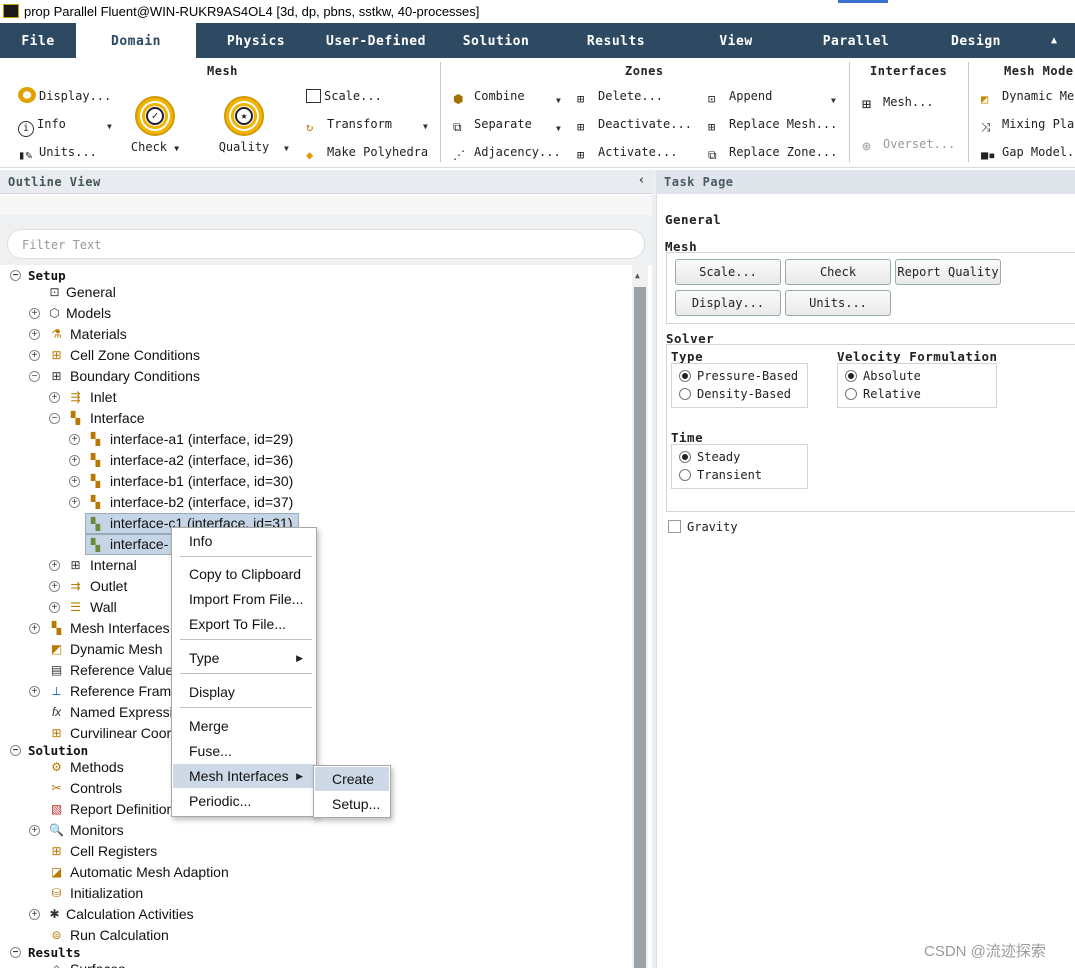 The image size is (1075, 968). Describe the element at coordinates (56, 935) in the screenshot. I see `run-calculation-icon: ⊜` at that location.